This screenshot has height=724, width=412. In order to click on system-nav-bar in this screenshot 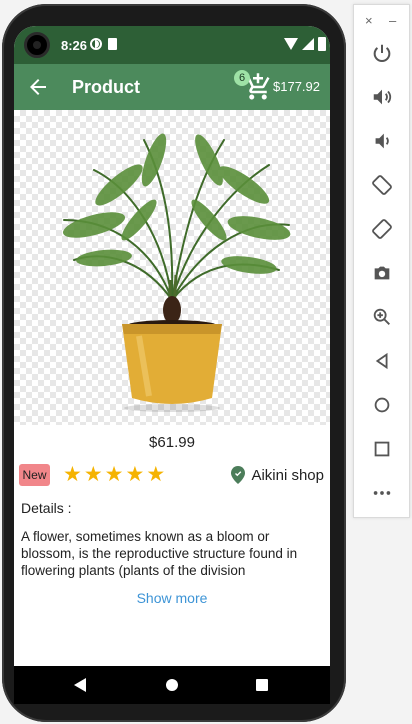, I will do `click(172, 685)`.